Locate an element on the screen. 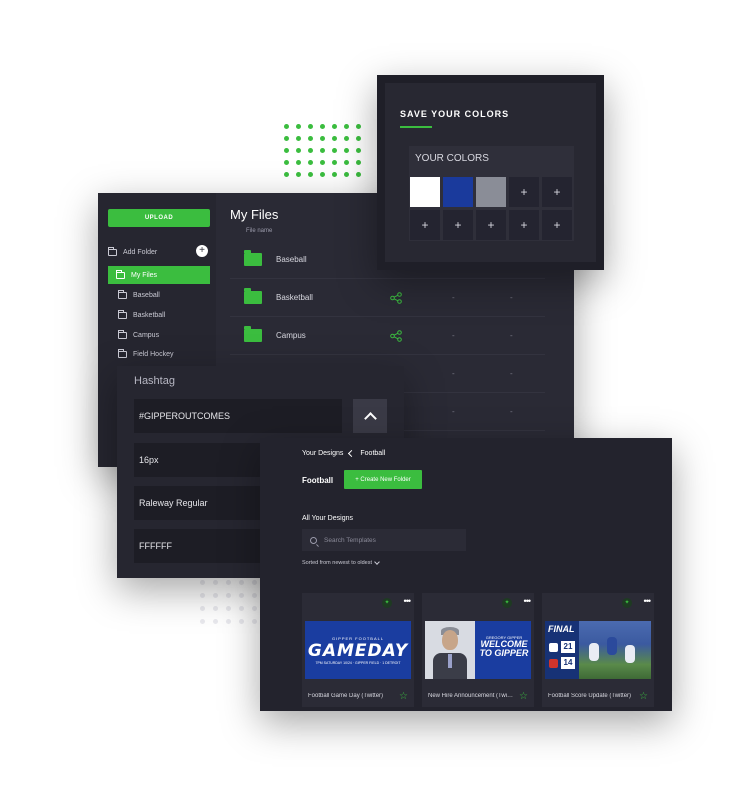  sidebar-item-label: Baseball is located at coordinates (146, 295).